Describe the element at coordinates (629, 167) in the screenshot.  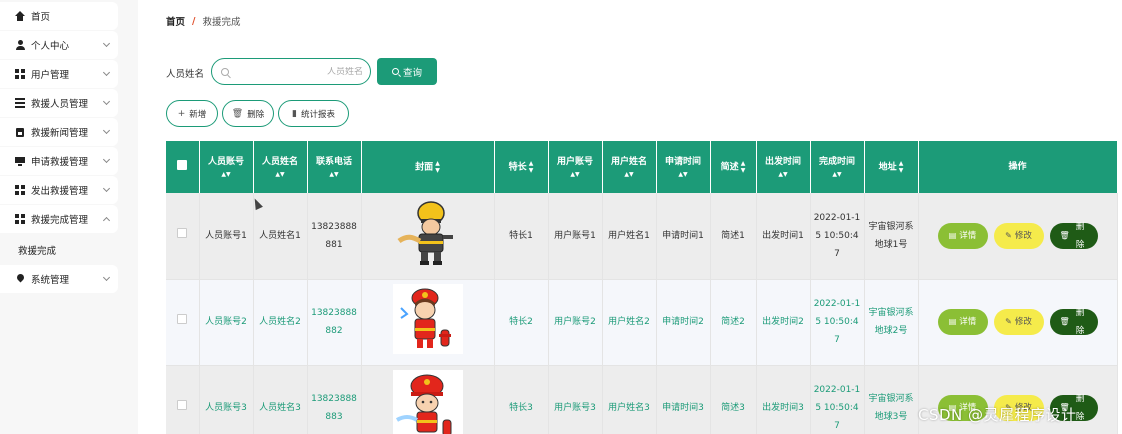
I see `header-user-name: 用户姓名 ▲▼` at that location.